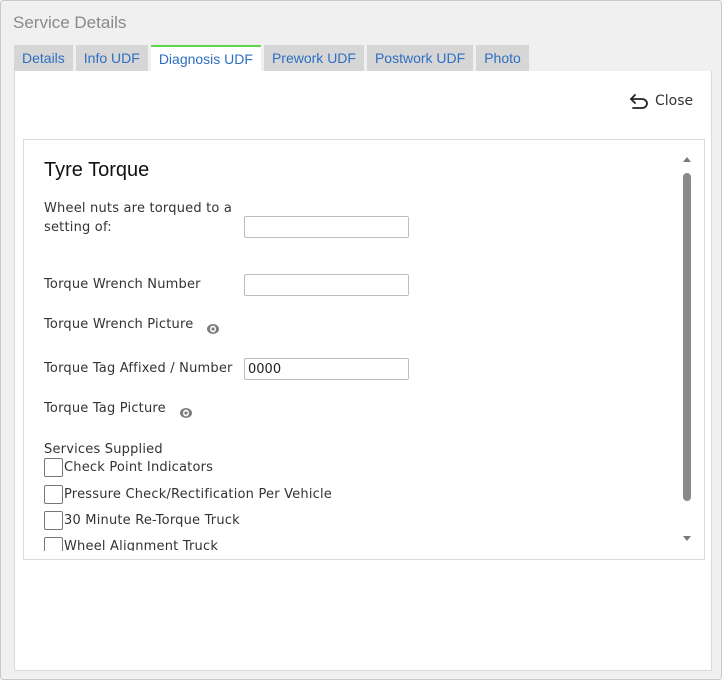 The image size is (722, 680). What do you see at coordinates (139, 467) in the screenshot?
I see `checkbox-label: Check Point Indicators` at bounding box center [139, 467].